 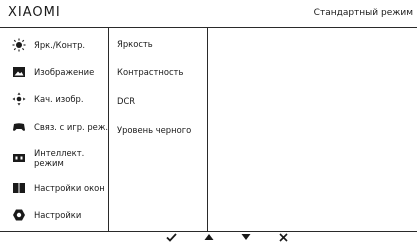 I want to click on menu-item-label: Ярк./Контр., so click(x=60, y=45).